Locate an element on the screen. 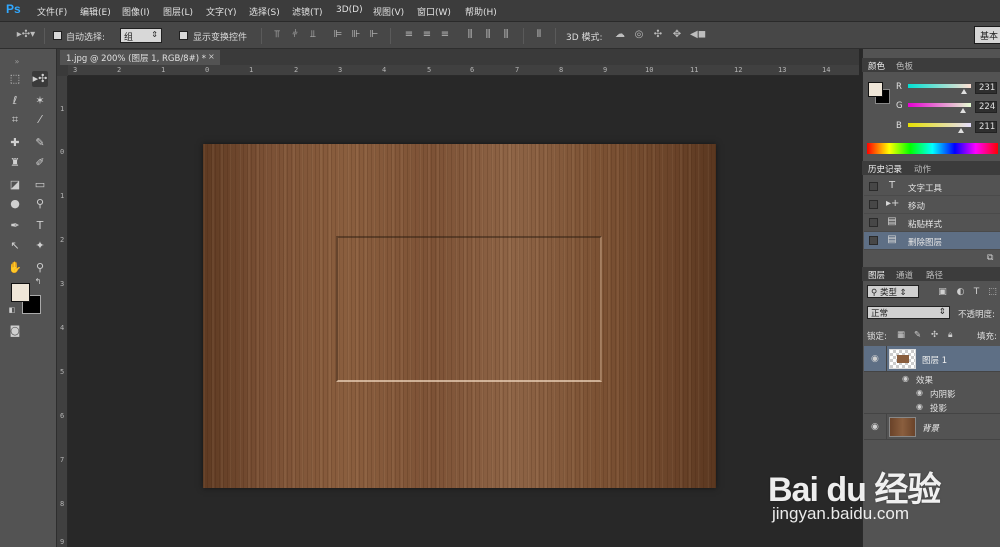 The width and height of the screenshot is (1000, 547). b-value: 211 is located at coordinates (986, 127).